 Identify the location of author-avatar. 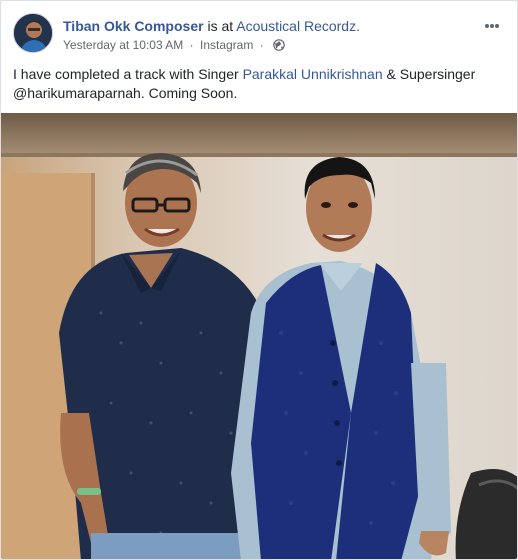
(33, 33).